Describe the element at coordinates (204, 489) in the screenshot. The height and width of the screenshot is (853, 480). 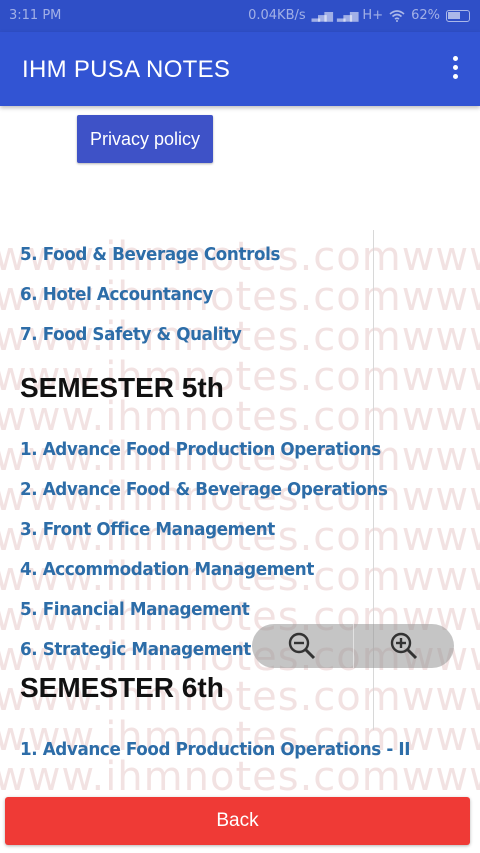
I see `note-link: 2. Advance Food & Beverage Operations` at that location.